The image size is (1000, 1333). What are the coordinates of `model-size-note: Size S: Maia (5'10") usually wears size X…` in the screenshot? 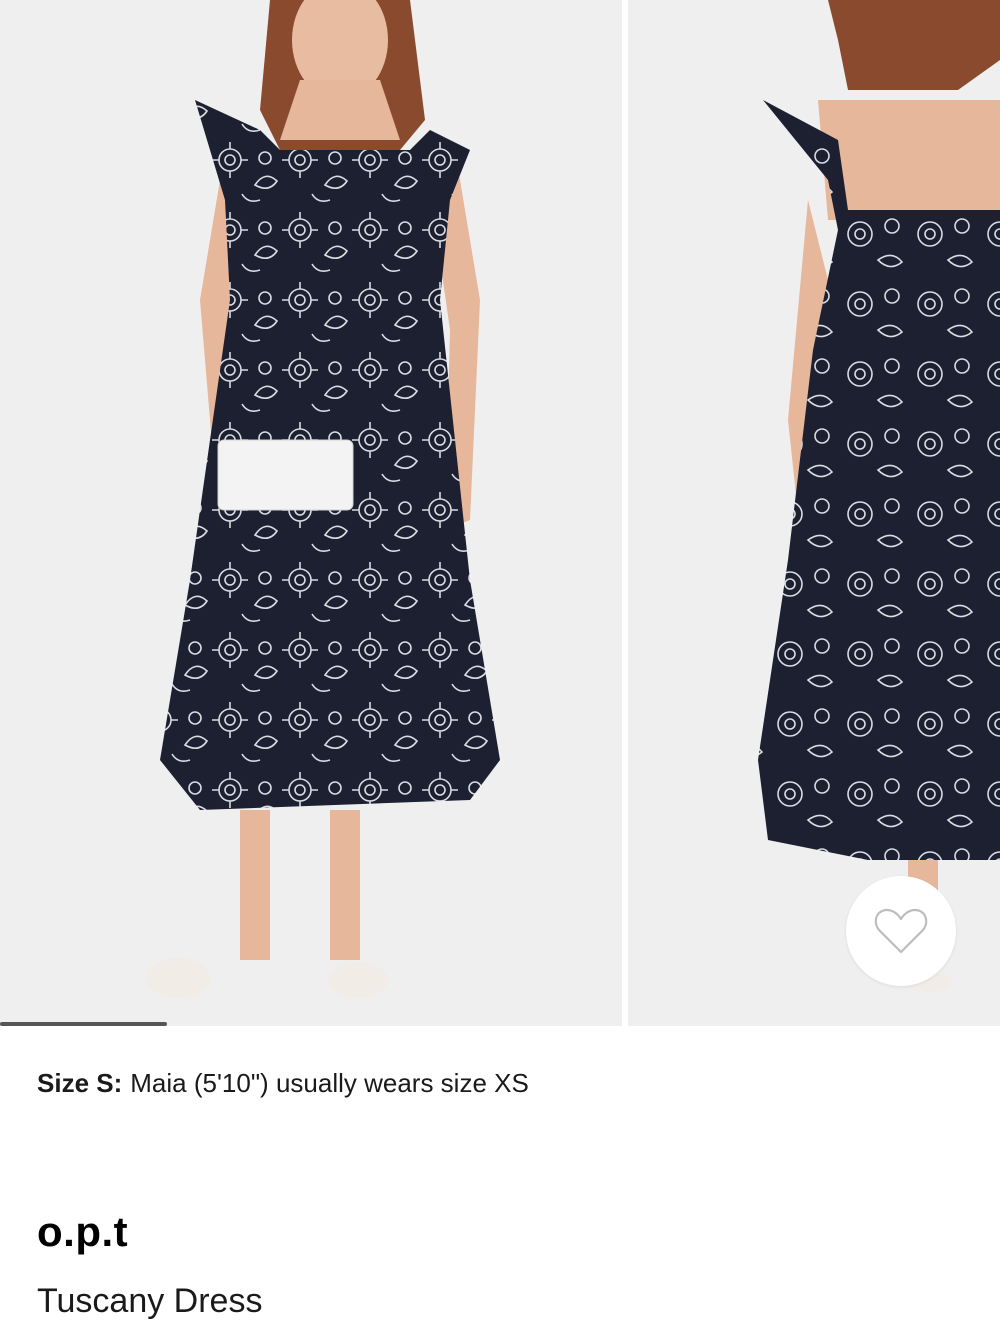 It's located at (283, 1083).